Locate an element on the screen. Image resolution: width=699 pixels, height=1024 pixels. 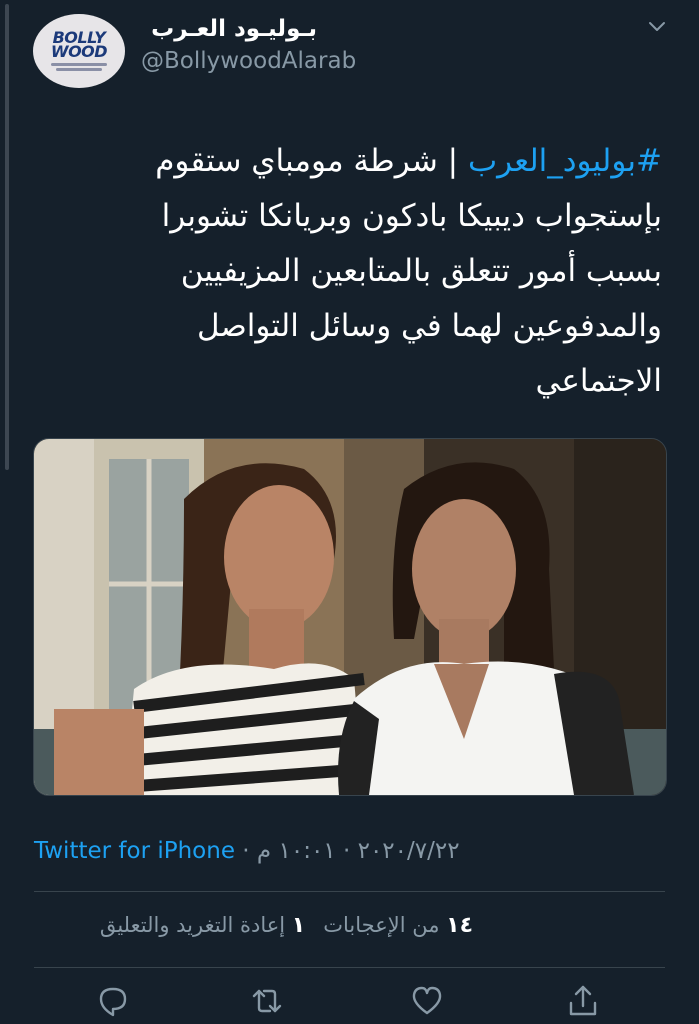
divider-bottom is located at coordinates (349, 967).